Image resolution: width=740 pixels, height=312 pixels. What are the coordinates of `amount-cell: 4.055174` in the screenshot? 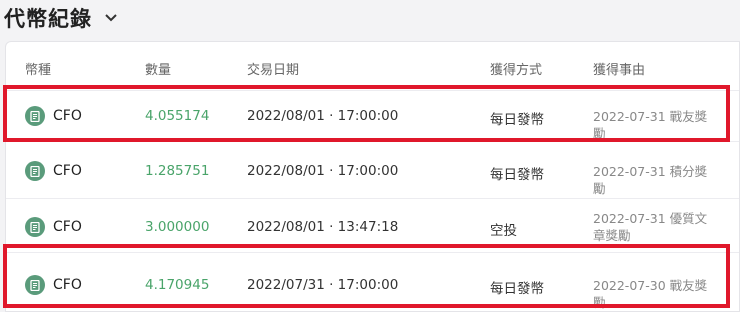 It's located at (177, 116).